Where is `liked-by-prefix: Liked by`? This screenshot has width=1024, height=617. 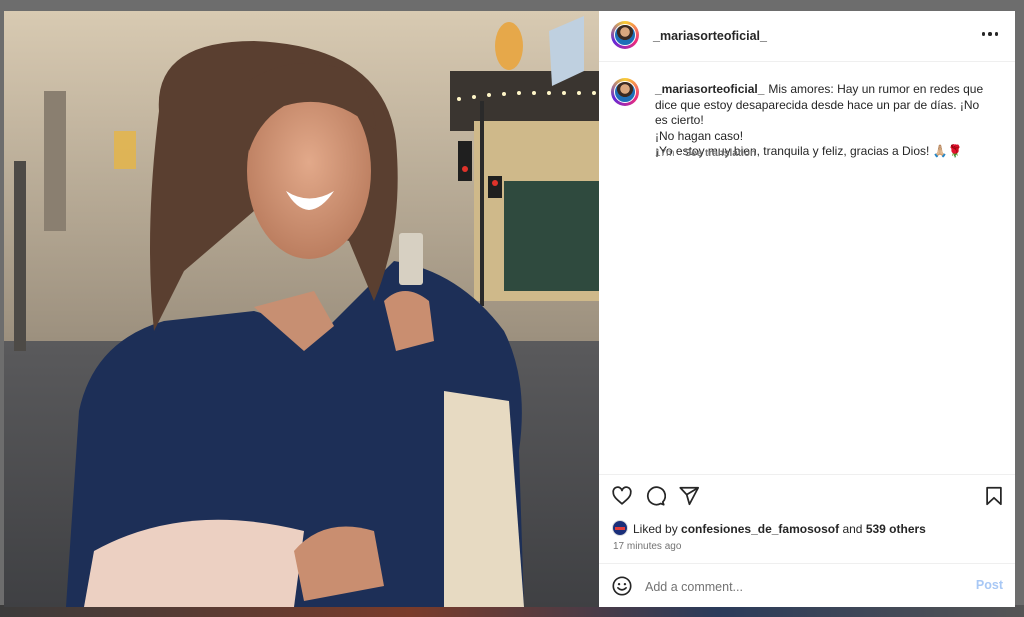
liked-by-prefix: Liked by is located at coordinates (655, 529).